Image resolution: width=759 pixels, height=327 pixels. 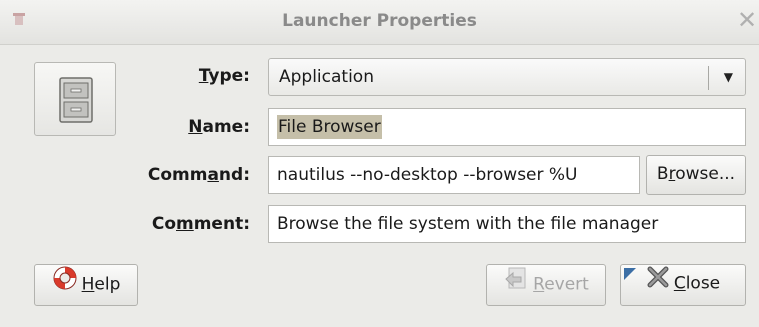 I want to click on name-field: File Browser, so click(x=507, y=127).